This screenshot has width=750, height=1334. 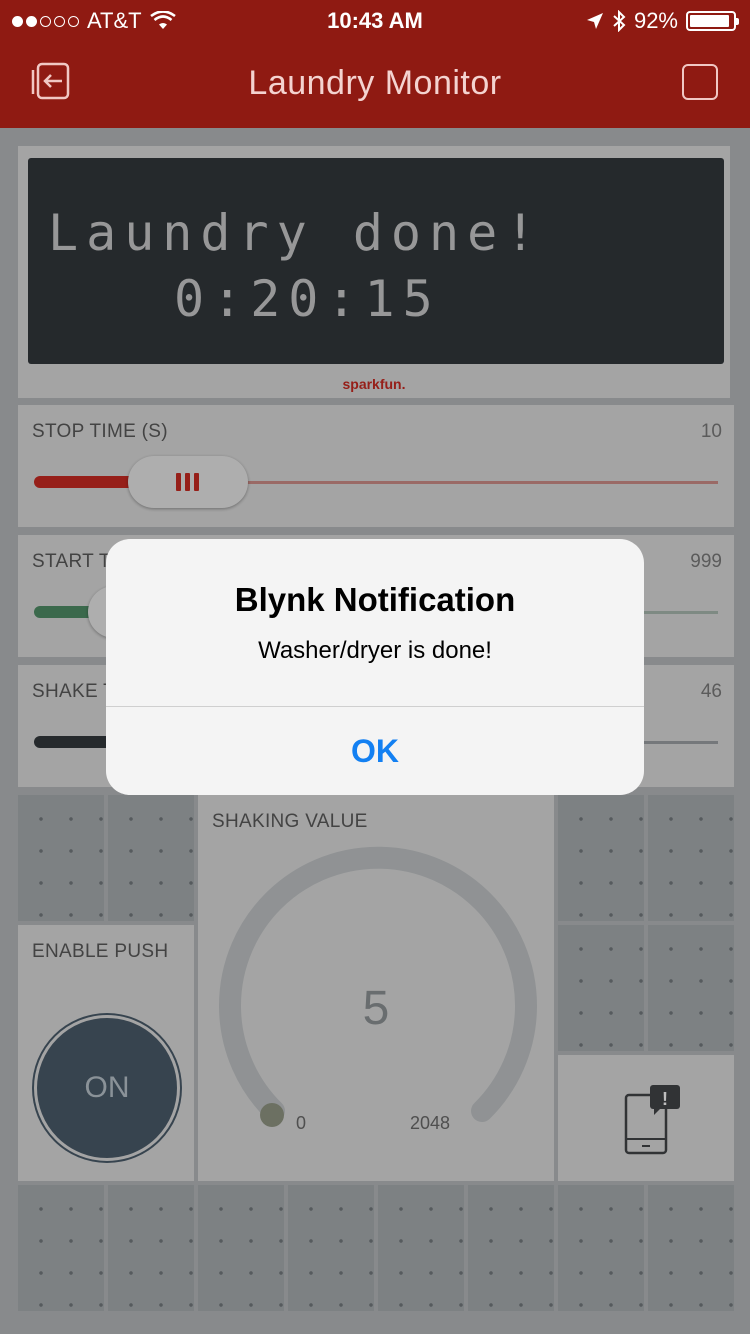 What do you see at coordinates (655, 20) in the screenshot?
I see `battery-percent: 92%` at bounding box center [655, 20].